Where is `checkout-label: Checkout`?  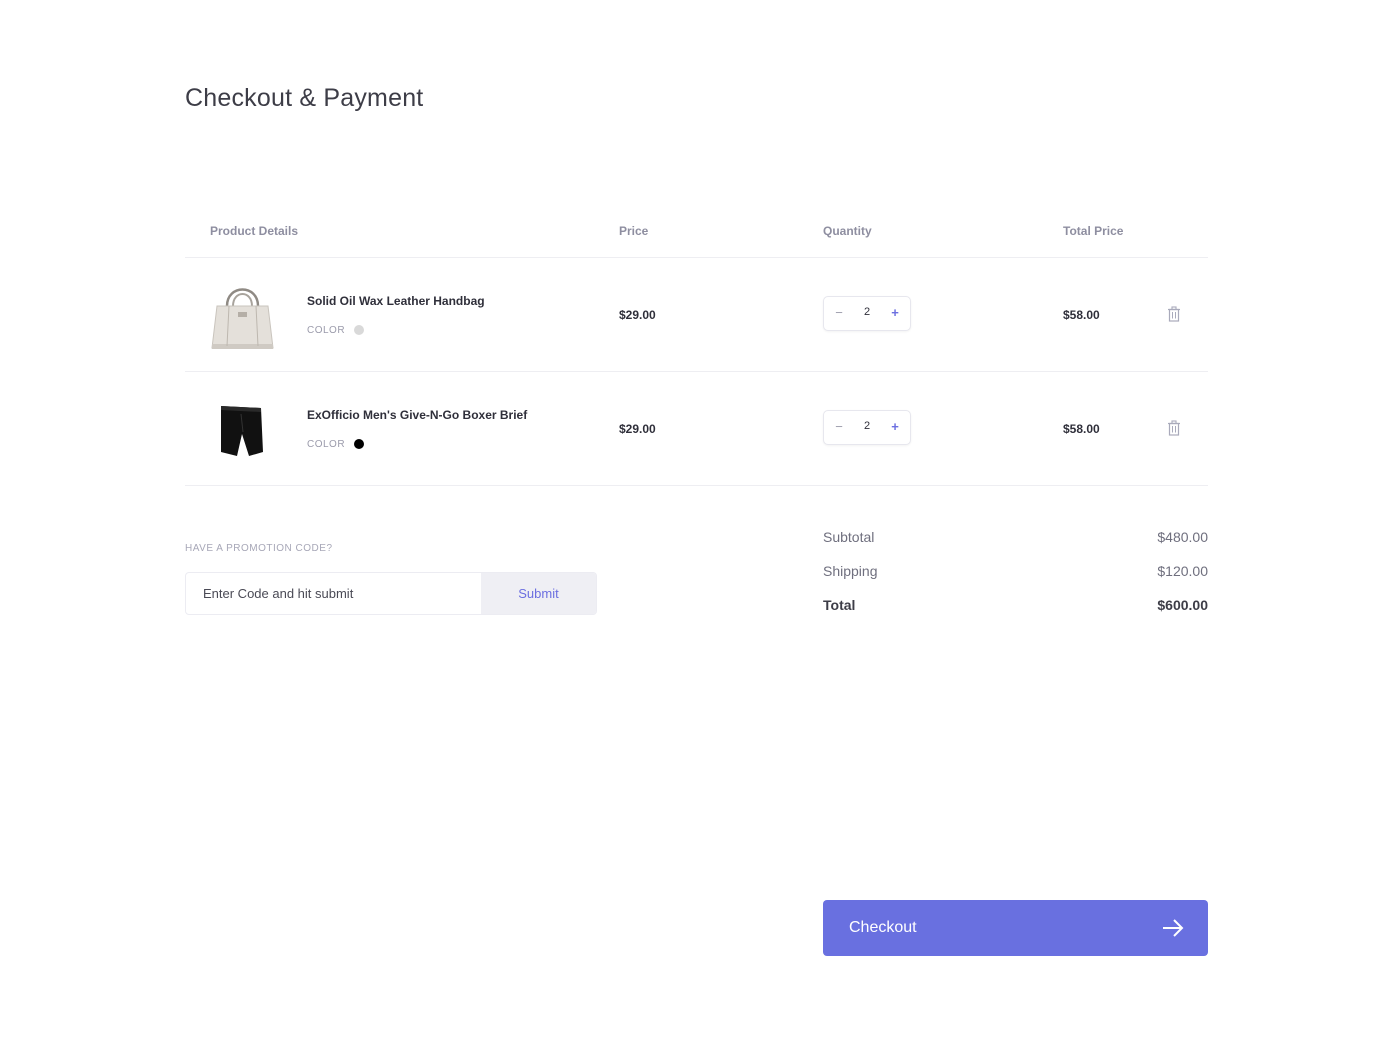 checkout-label: Checkout is located at coordinates (883, 927).